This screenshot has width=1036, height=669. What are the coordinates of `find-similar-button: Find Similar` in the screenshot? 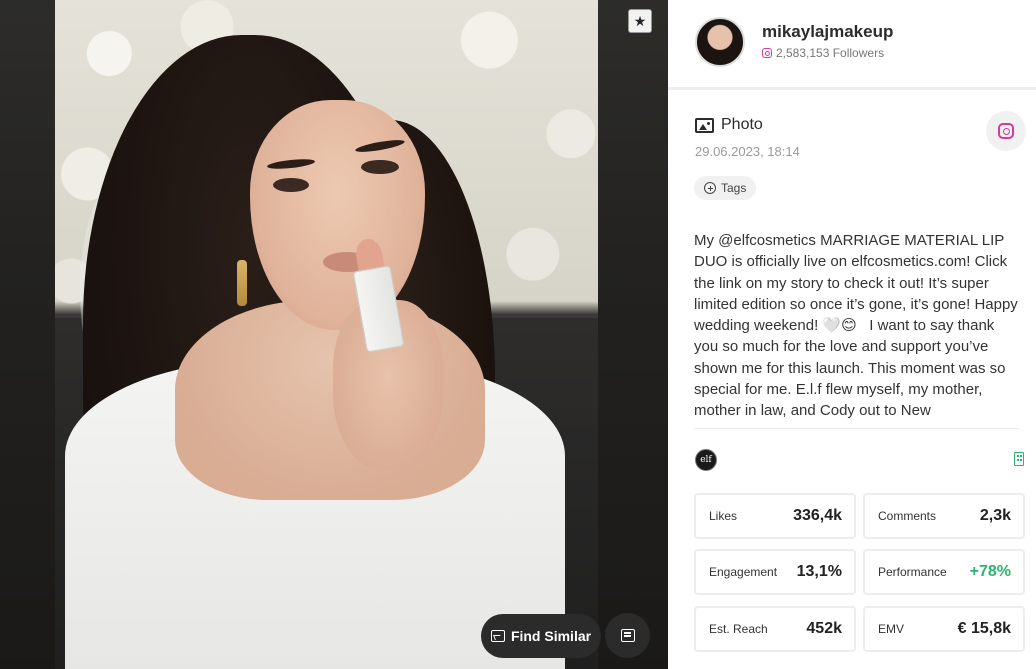 It's located at (541, 636).